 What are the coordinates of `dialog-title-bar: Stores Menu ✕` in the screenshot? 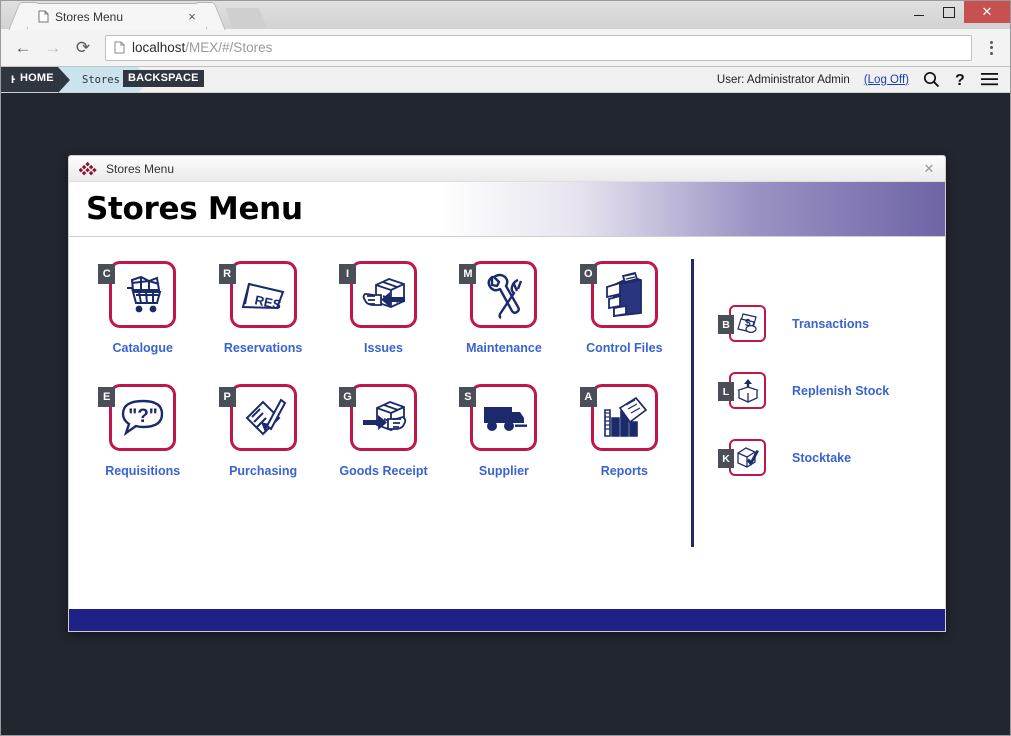 It's located at (507, 169).